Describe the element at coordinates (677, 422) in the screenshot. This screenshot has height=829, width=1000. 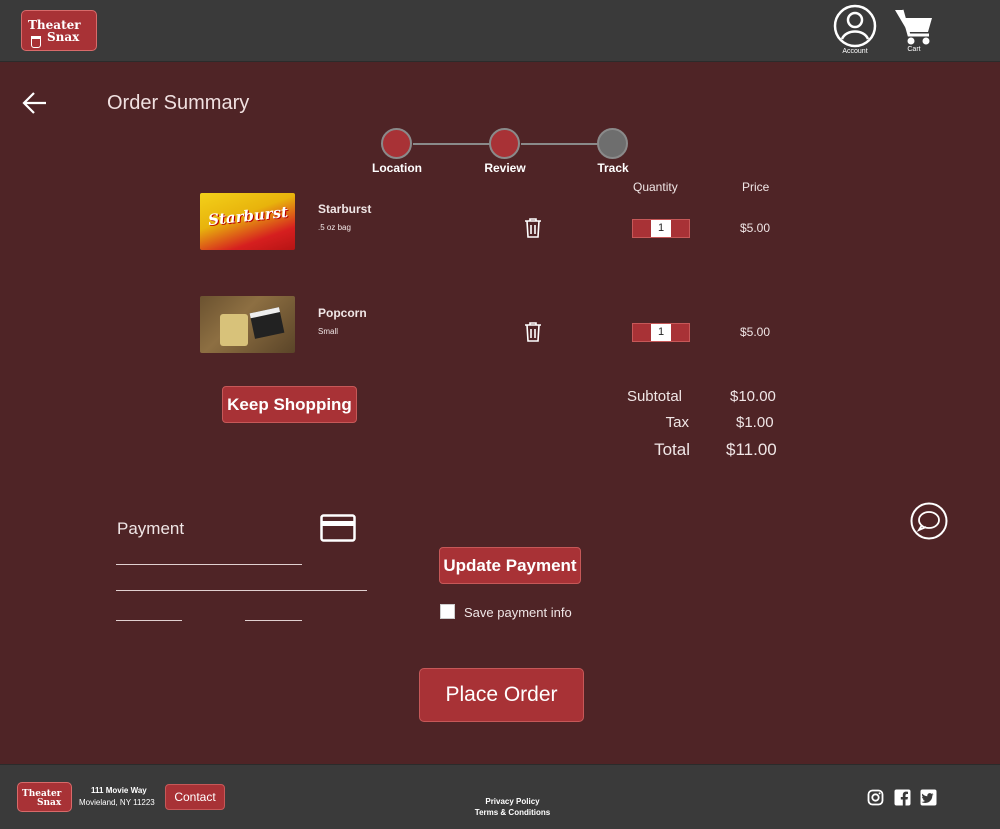
I see `tax-label: Tax` at that location.